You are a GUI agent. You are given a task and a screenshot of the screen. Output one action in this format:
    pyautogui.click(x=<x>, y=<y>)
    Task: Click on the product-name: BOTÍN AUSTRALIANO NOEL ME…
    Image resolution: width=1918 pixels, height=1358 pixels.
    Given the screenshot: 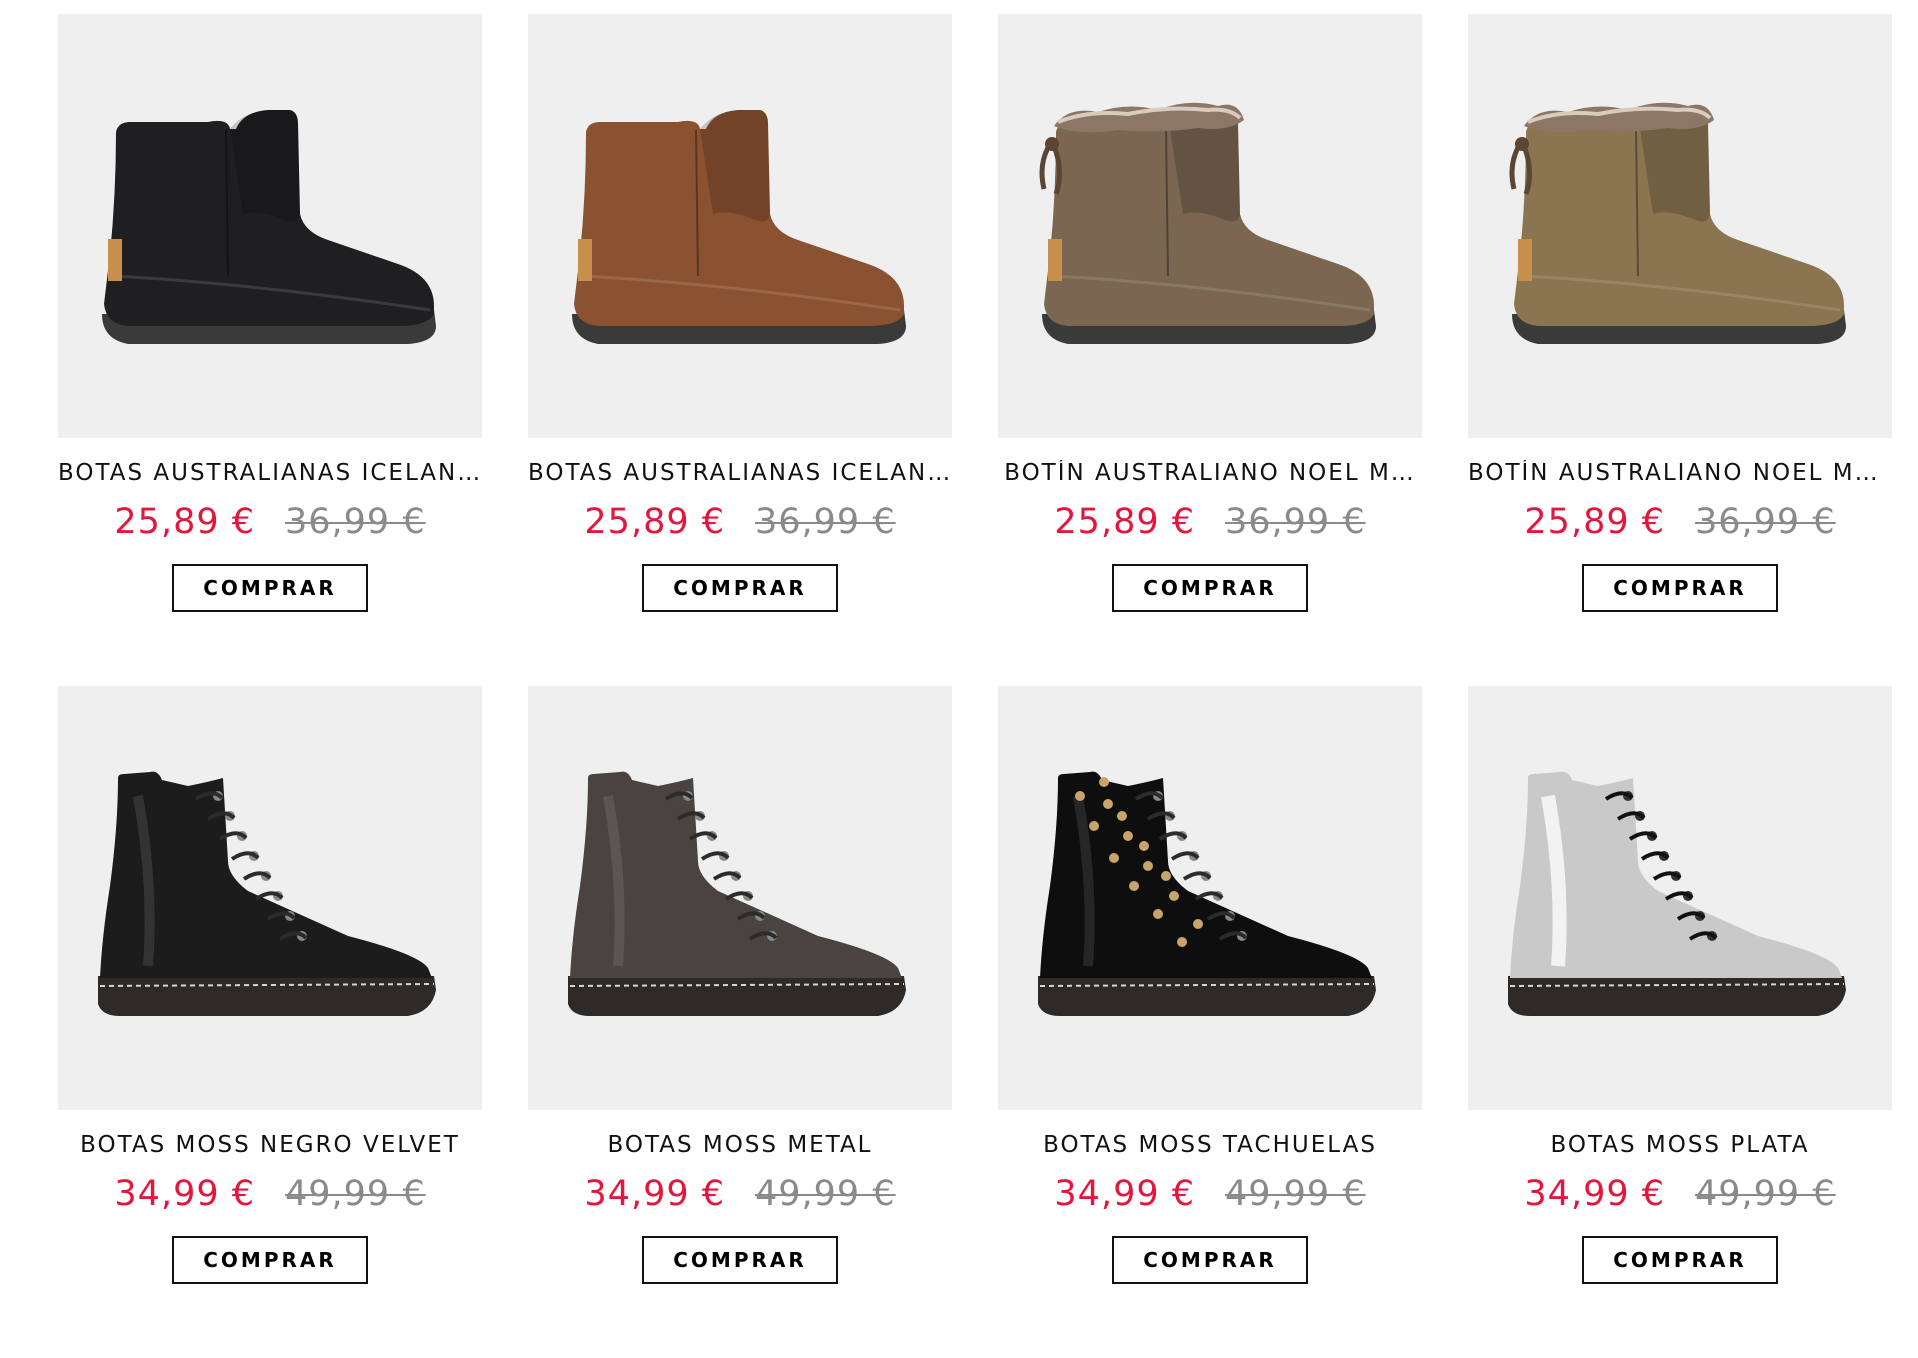 What is the action you would take?
    pyautogui.click(x=1680, y=473)
    